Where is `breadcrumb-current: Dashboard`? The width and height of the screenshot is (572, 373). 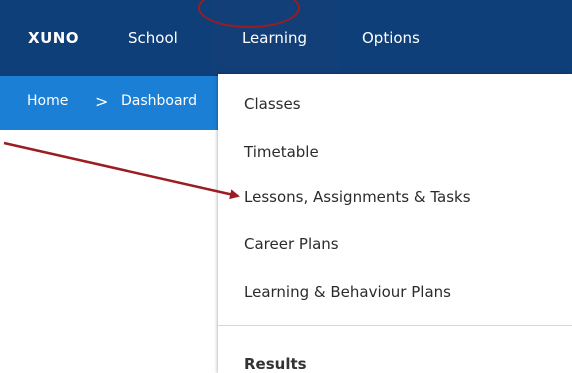 breadcrumb-current: Dashboard is located at coordinates (159, 101).